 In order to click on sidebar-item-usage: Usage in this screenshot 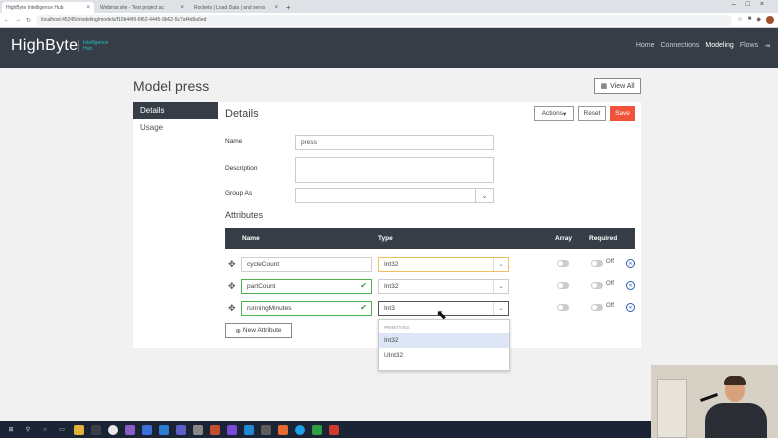, I will do `click(175, 127)`.